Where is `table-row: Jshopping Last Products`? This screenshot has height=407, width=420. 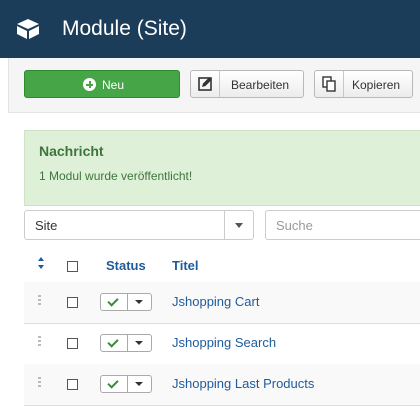
table-row: Jshopping Last Products is located at coordinates (222, 385).